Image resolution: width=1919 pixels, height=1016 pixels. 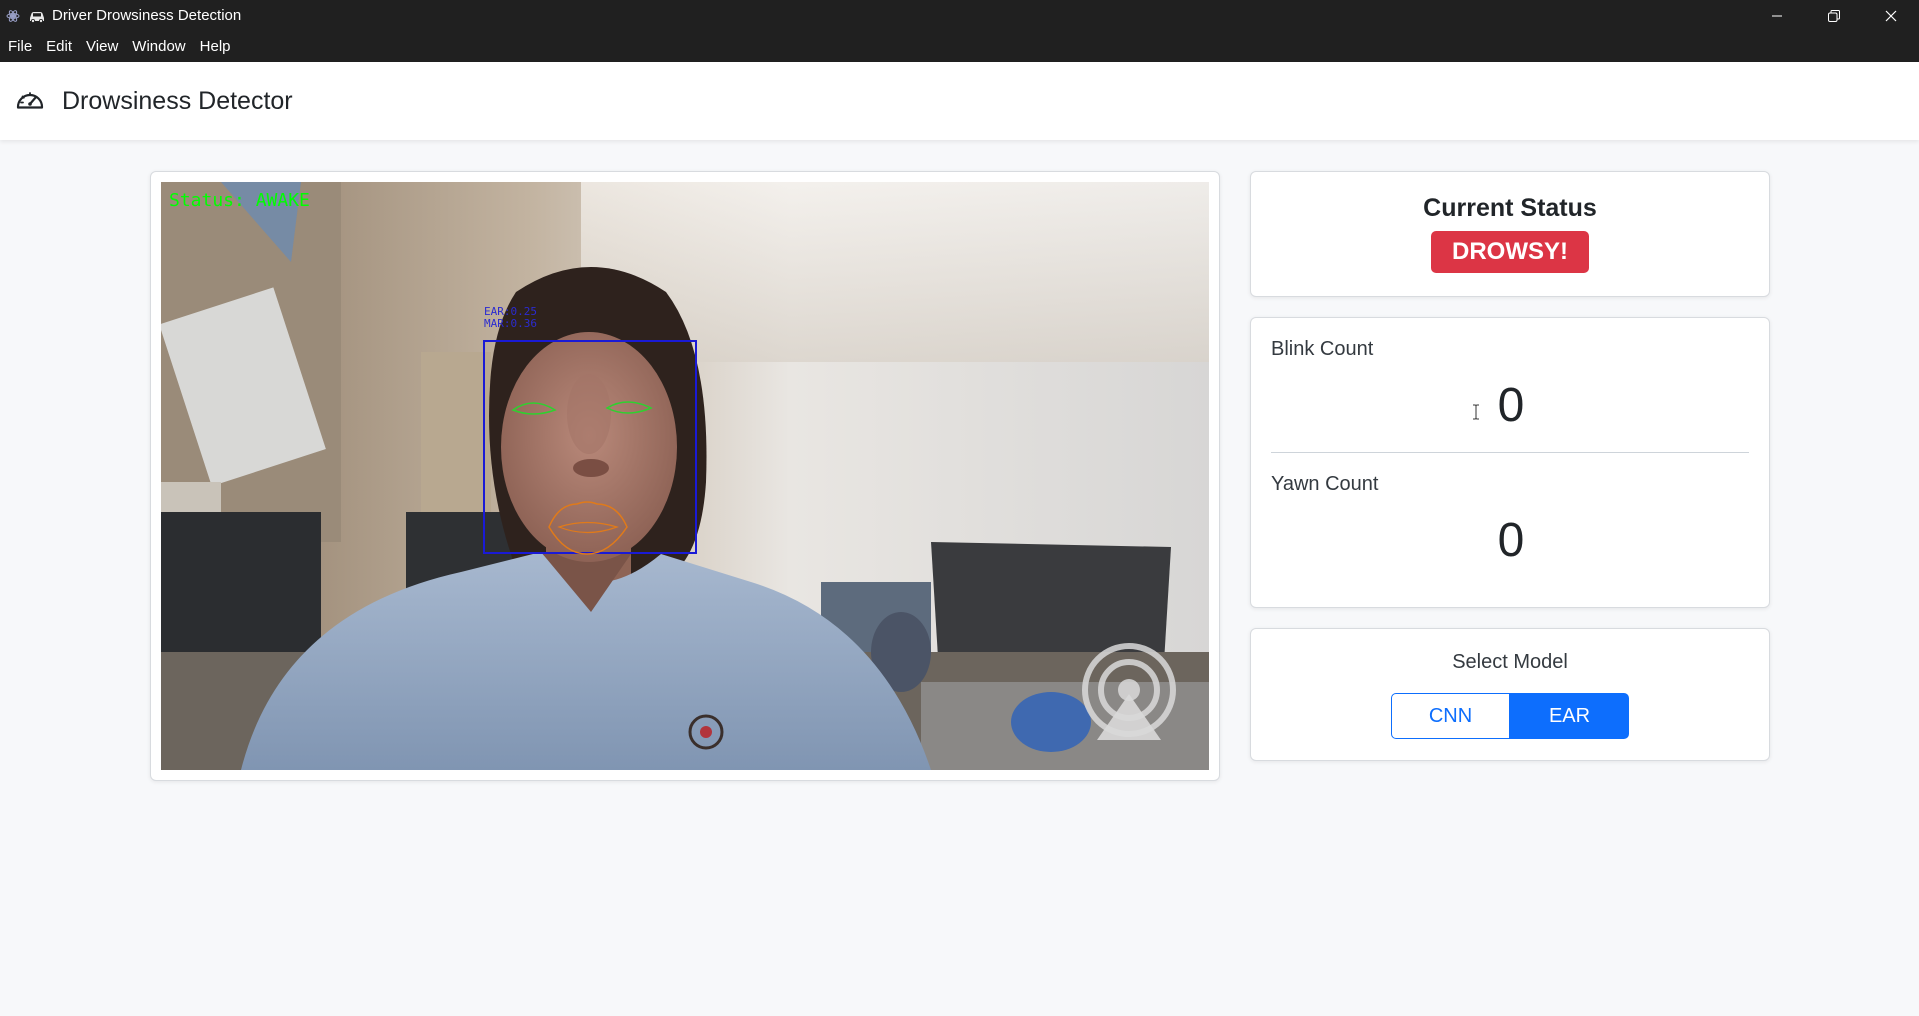 I want to click on close-icon, so click(x=1890, y=15).